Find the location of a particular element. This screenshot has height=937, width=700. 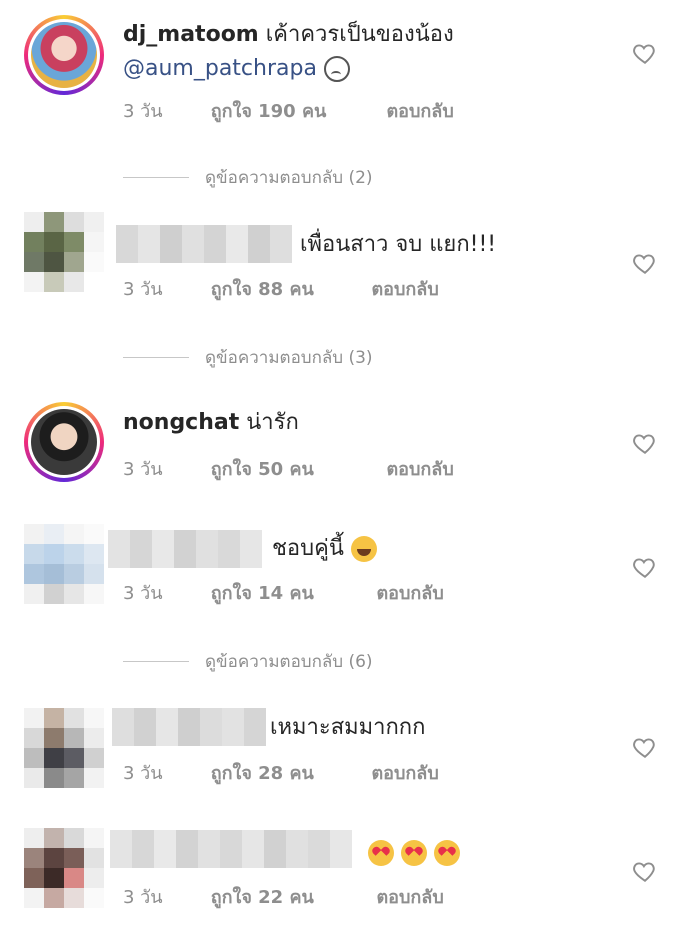

comment-meta: 3 วัน ถูกใจ 14 คน ตอบกลับ is located at coordinates (283, 592).